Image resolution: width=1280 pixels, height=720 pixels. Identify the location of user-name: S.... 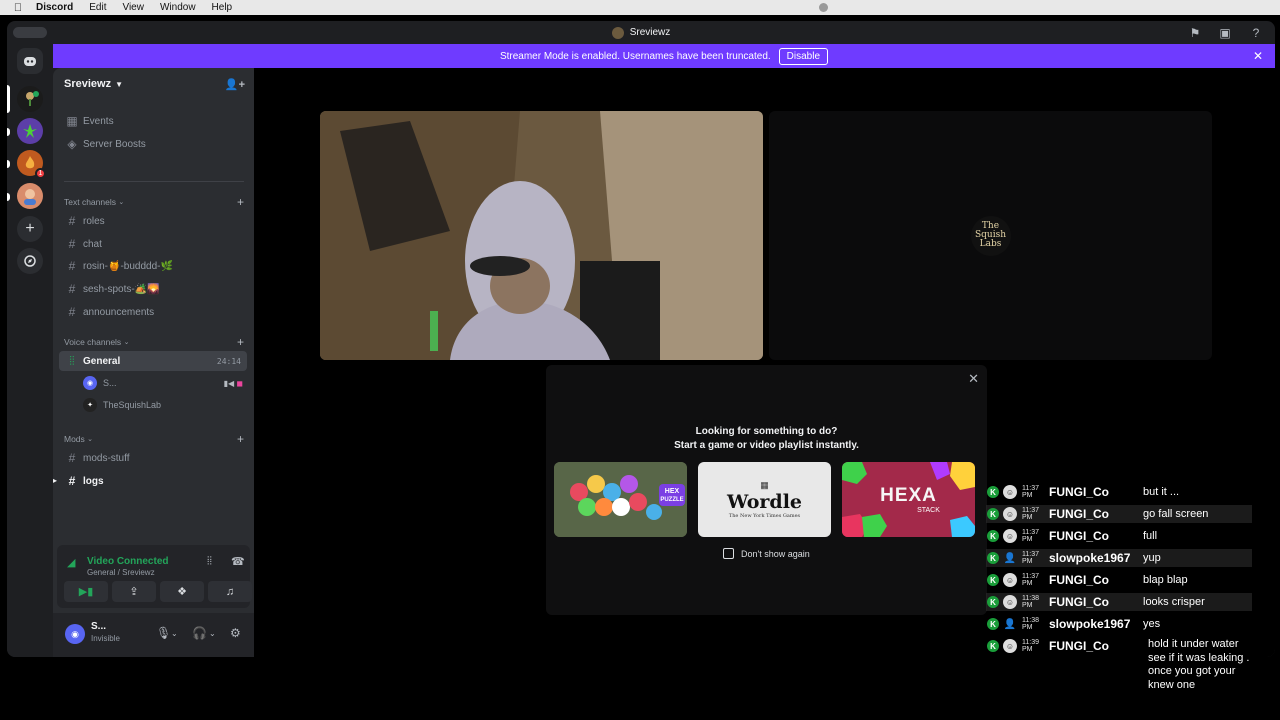
(98, 626).